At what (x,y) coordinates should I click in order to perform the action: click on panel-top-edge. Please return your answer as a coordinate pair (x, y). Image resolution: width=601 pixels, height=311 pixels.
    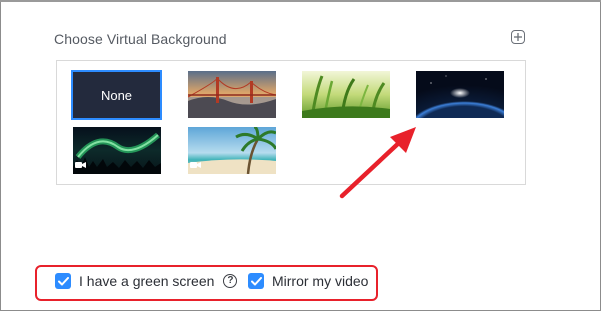
    Looking at the image, I should click on (300, 1).